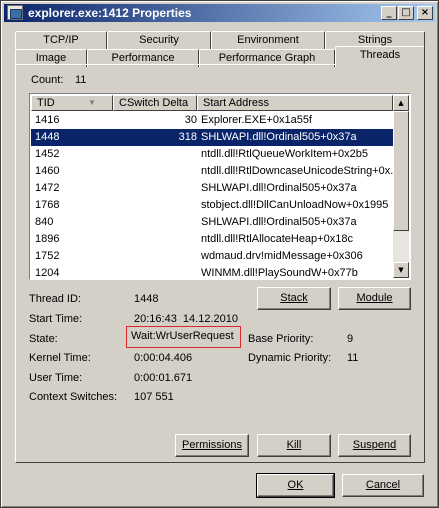 This screenshot has width=439, height=508. What do you see at coordinates (81, 80) in the screenshot?
I see `count-value: 11` at bounding box center [81, 80].